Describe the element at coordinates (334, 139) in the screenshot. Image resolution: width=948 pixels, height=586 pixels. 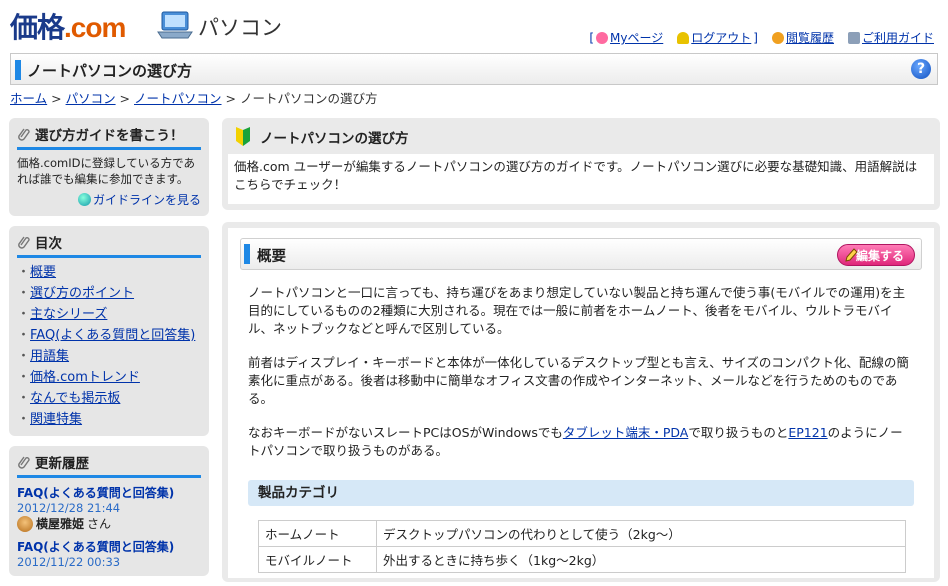
I see `intro-title: ノートパソコンの選び方` at that location.